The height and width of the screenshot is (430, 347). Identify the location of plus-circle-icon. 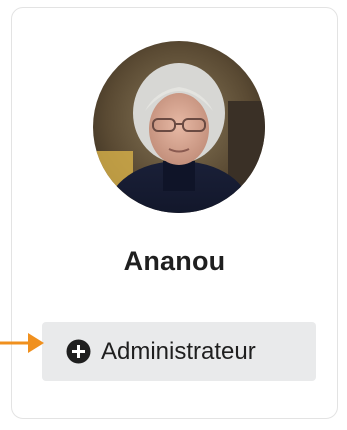
(78, 351).